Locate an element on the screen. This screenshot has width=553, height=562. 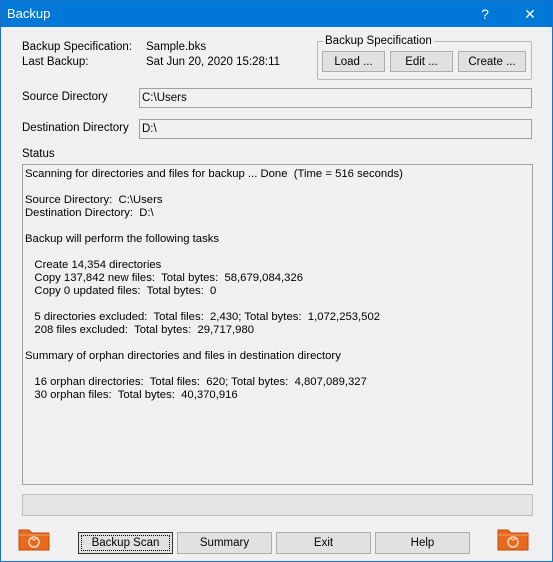
destination-label: Destination Directory is located at coordinates (75, 128).